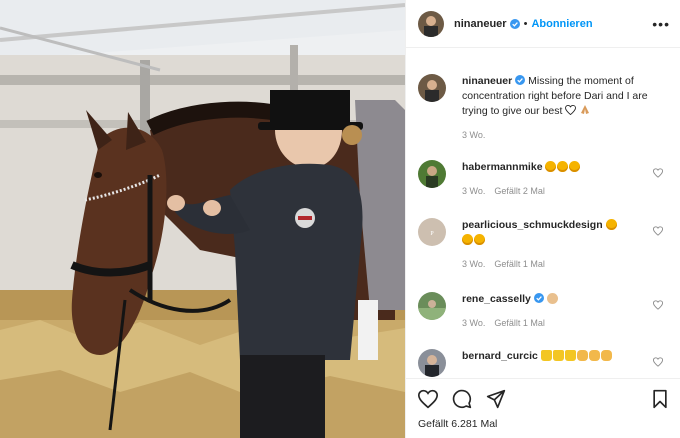 This screenshot has width=680, height=438. What do you see at coordinates (543, 408) in the screenshot?
I see `post-actions: Gefällt 6.281 Mal` at bounding box center [543, 408].